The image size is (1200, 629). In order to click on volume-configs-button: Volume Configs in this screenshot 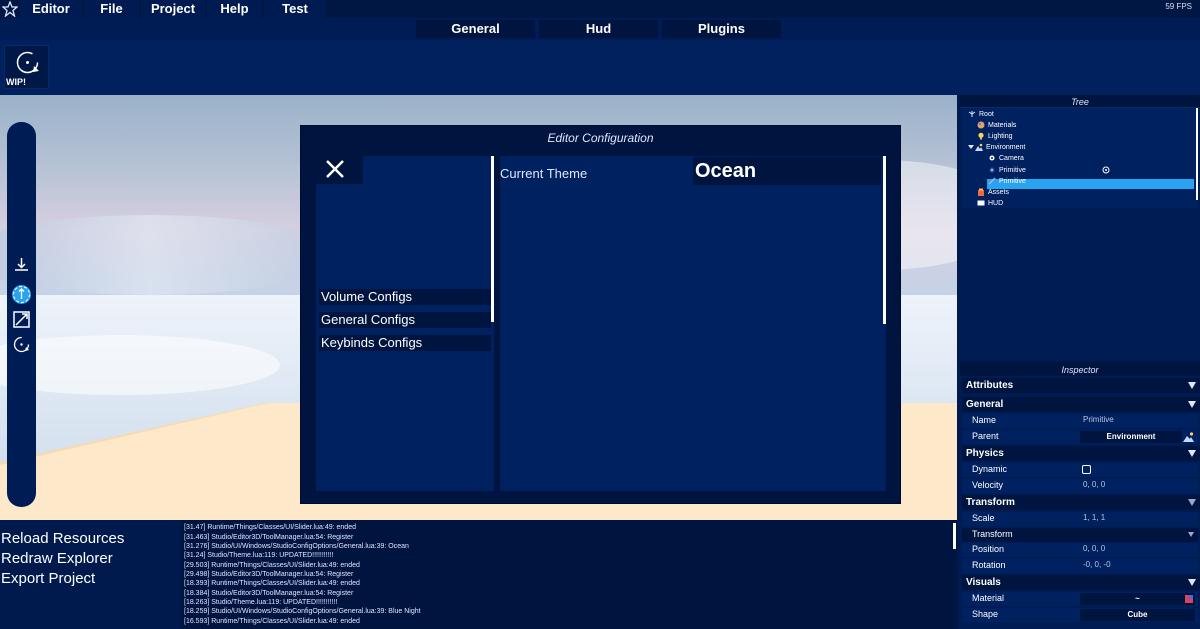, I will do `click(405, 297)`.